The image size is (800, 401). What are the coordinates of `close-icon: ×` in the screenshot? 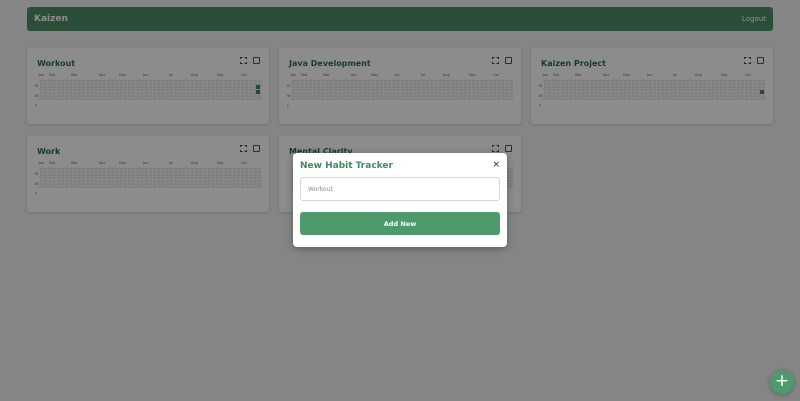 It's located at (496, 165).